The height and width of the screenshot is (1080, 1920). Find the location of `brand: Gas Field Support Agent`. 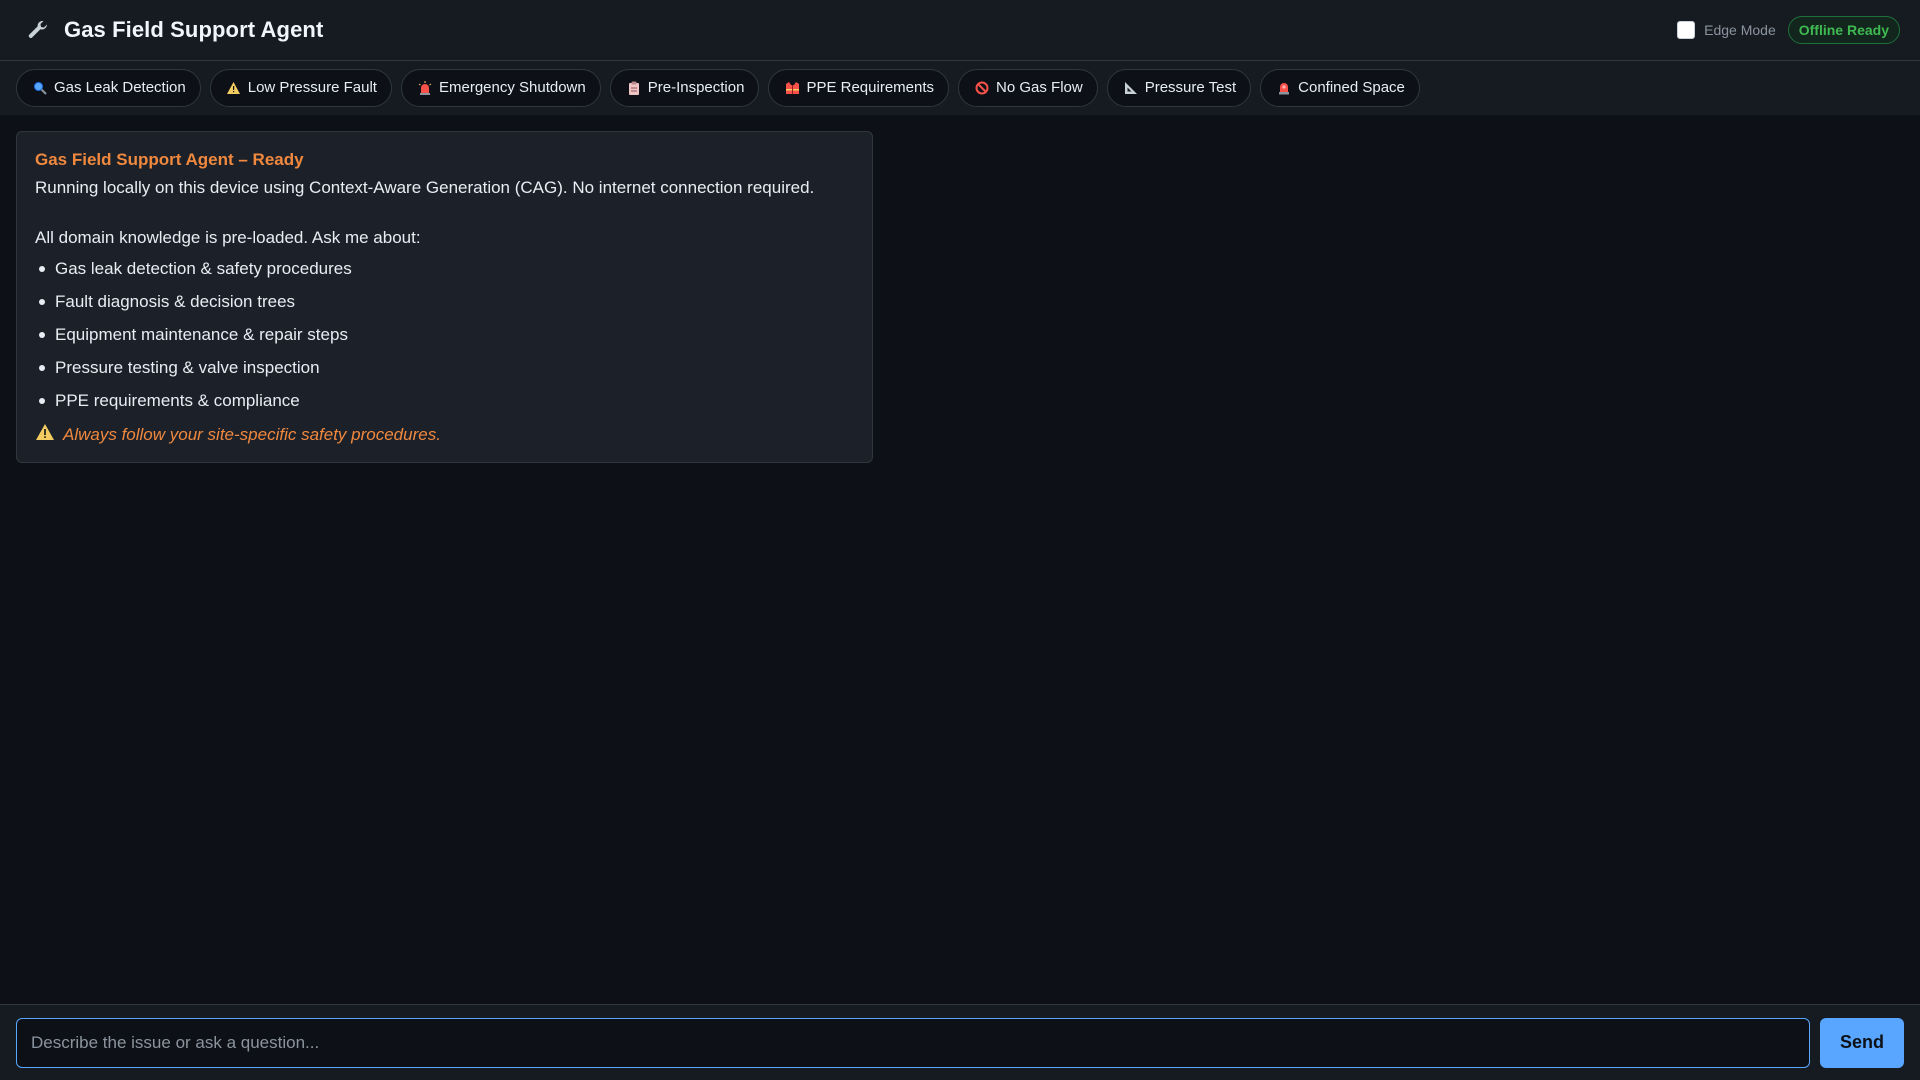

brand: Gas Field Support Agent is located at coordinates (173, 30).